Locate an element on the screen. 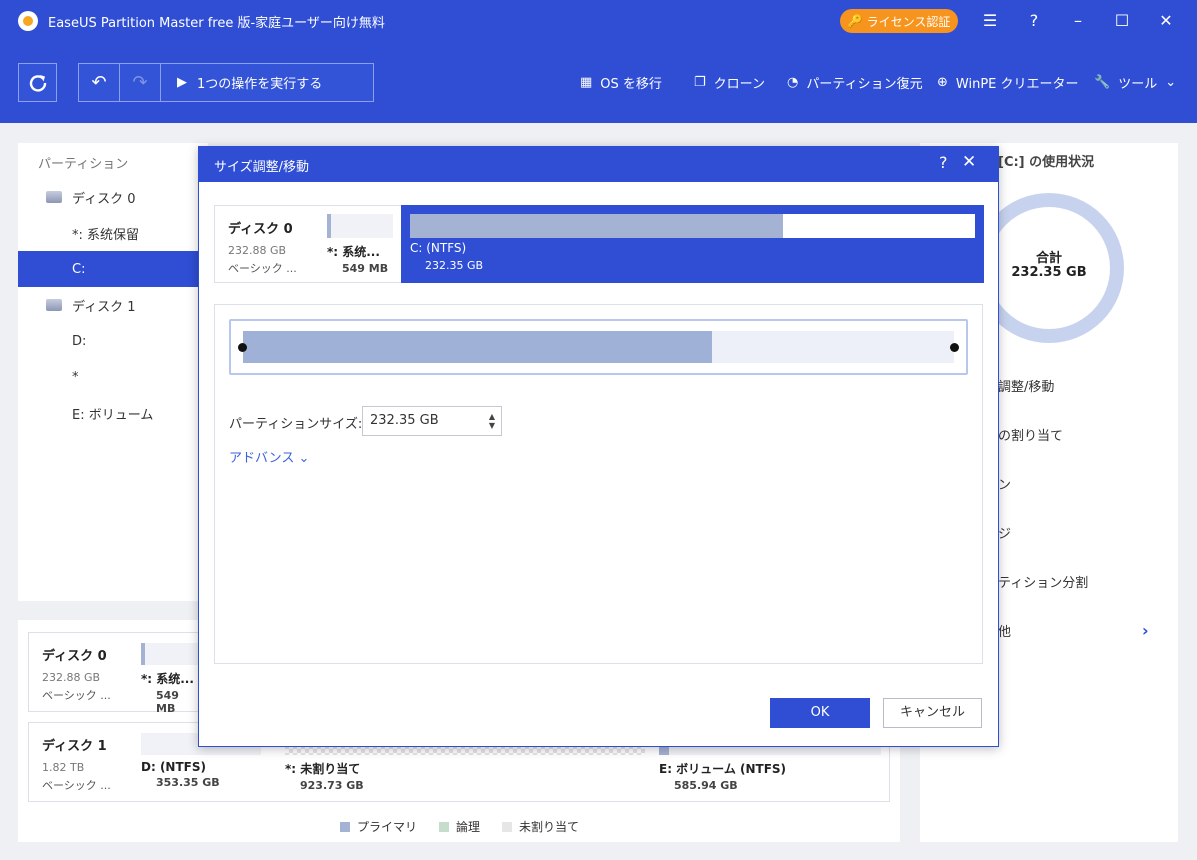  partition-block-system: *: 系统... 549 MB is located at coordinates (171, 679).